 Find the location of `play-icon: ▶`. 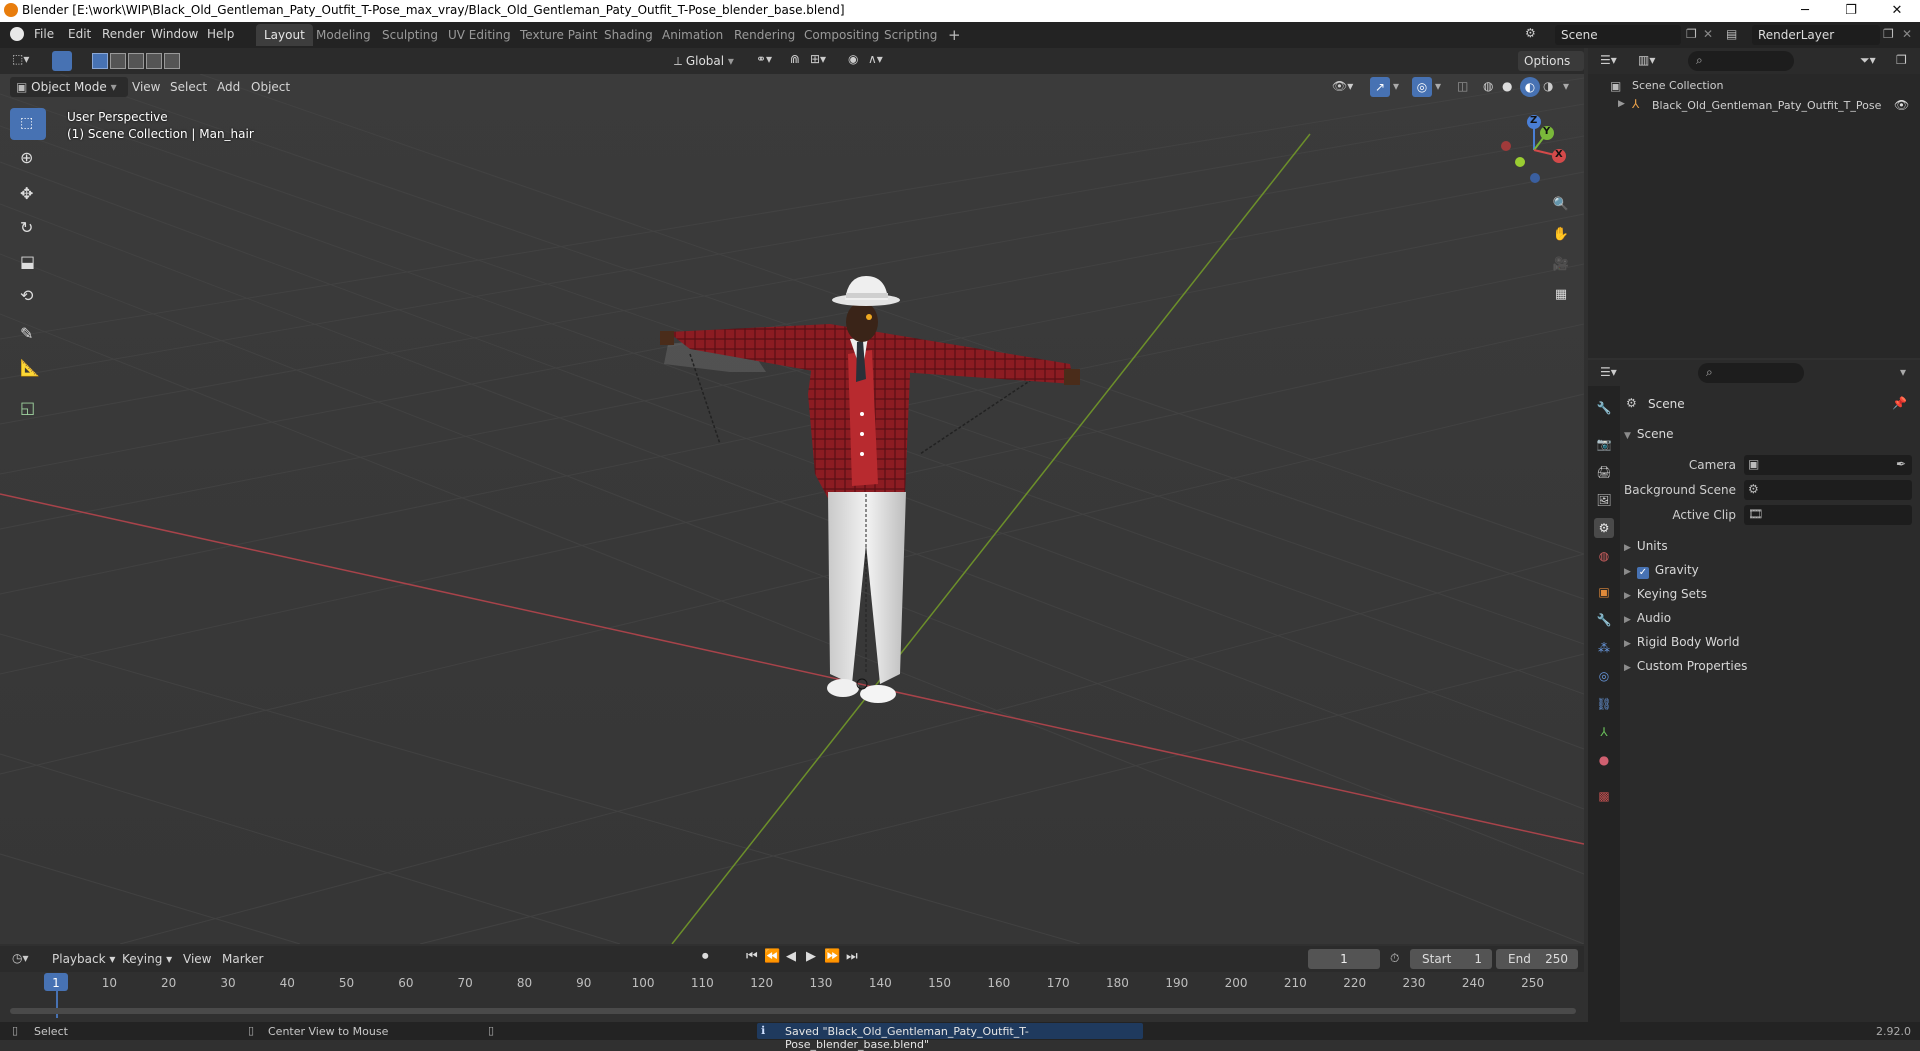

play-icon: ▶ is located at coordinates (811, 956).